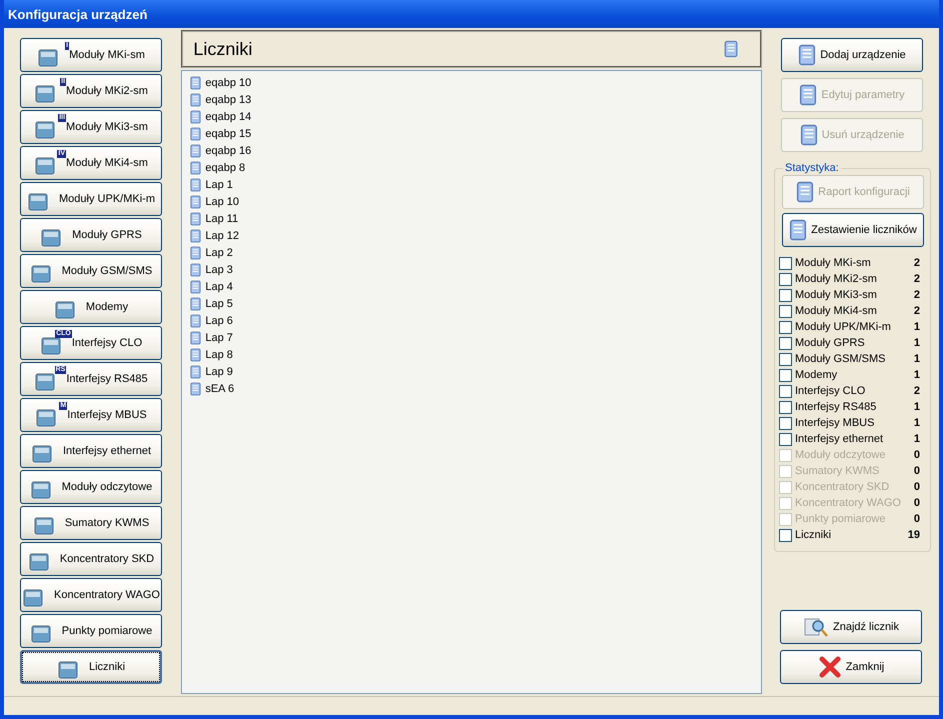 The height and width of the screenshot is (719, 943). Describe the element at coordinates (471, 201) in the screenshot. I see `list-item: Lap 10` at that location.